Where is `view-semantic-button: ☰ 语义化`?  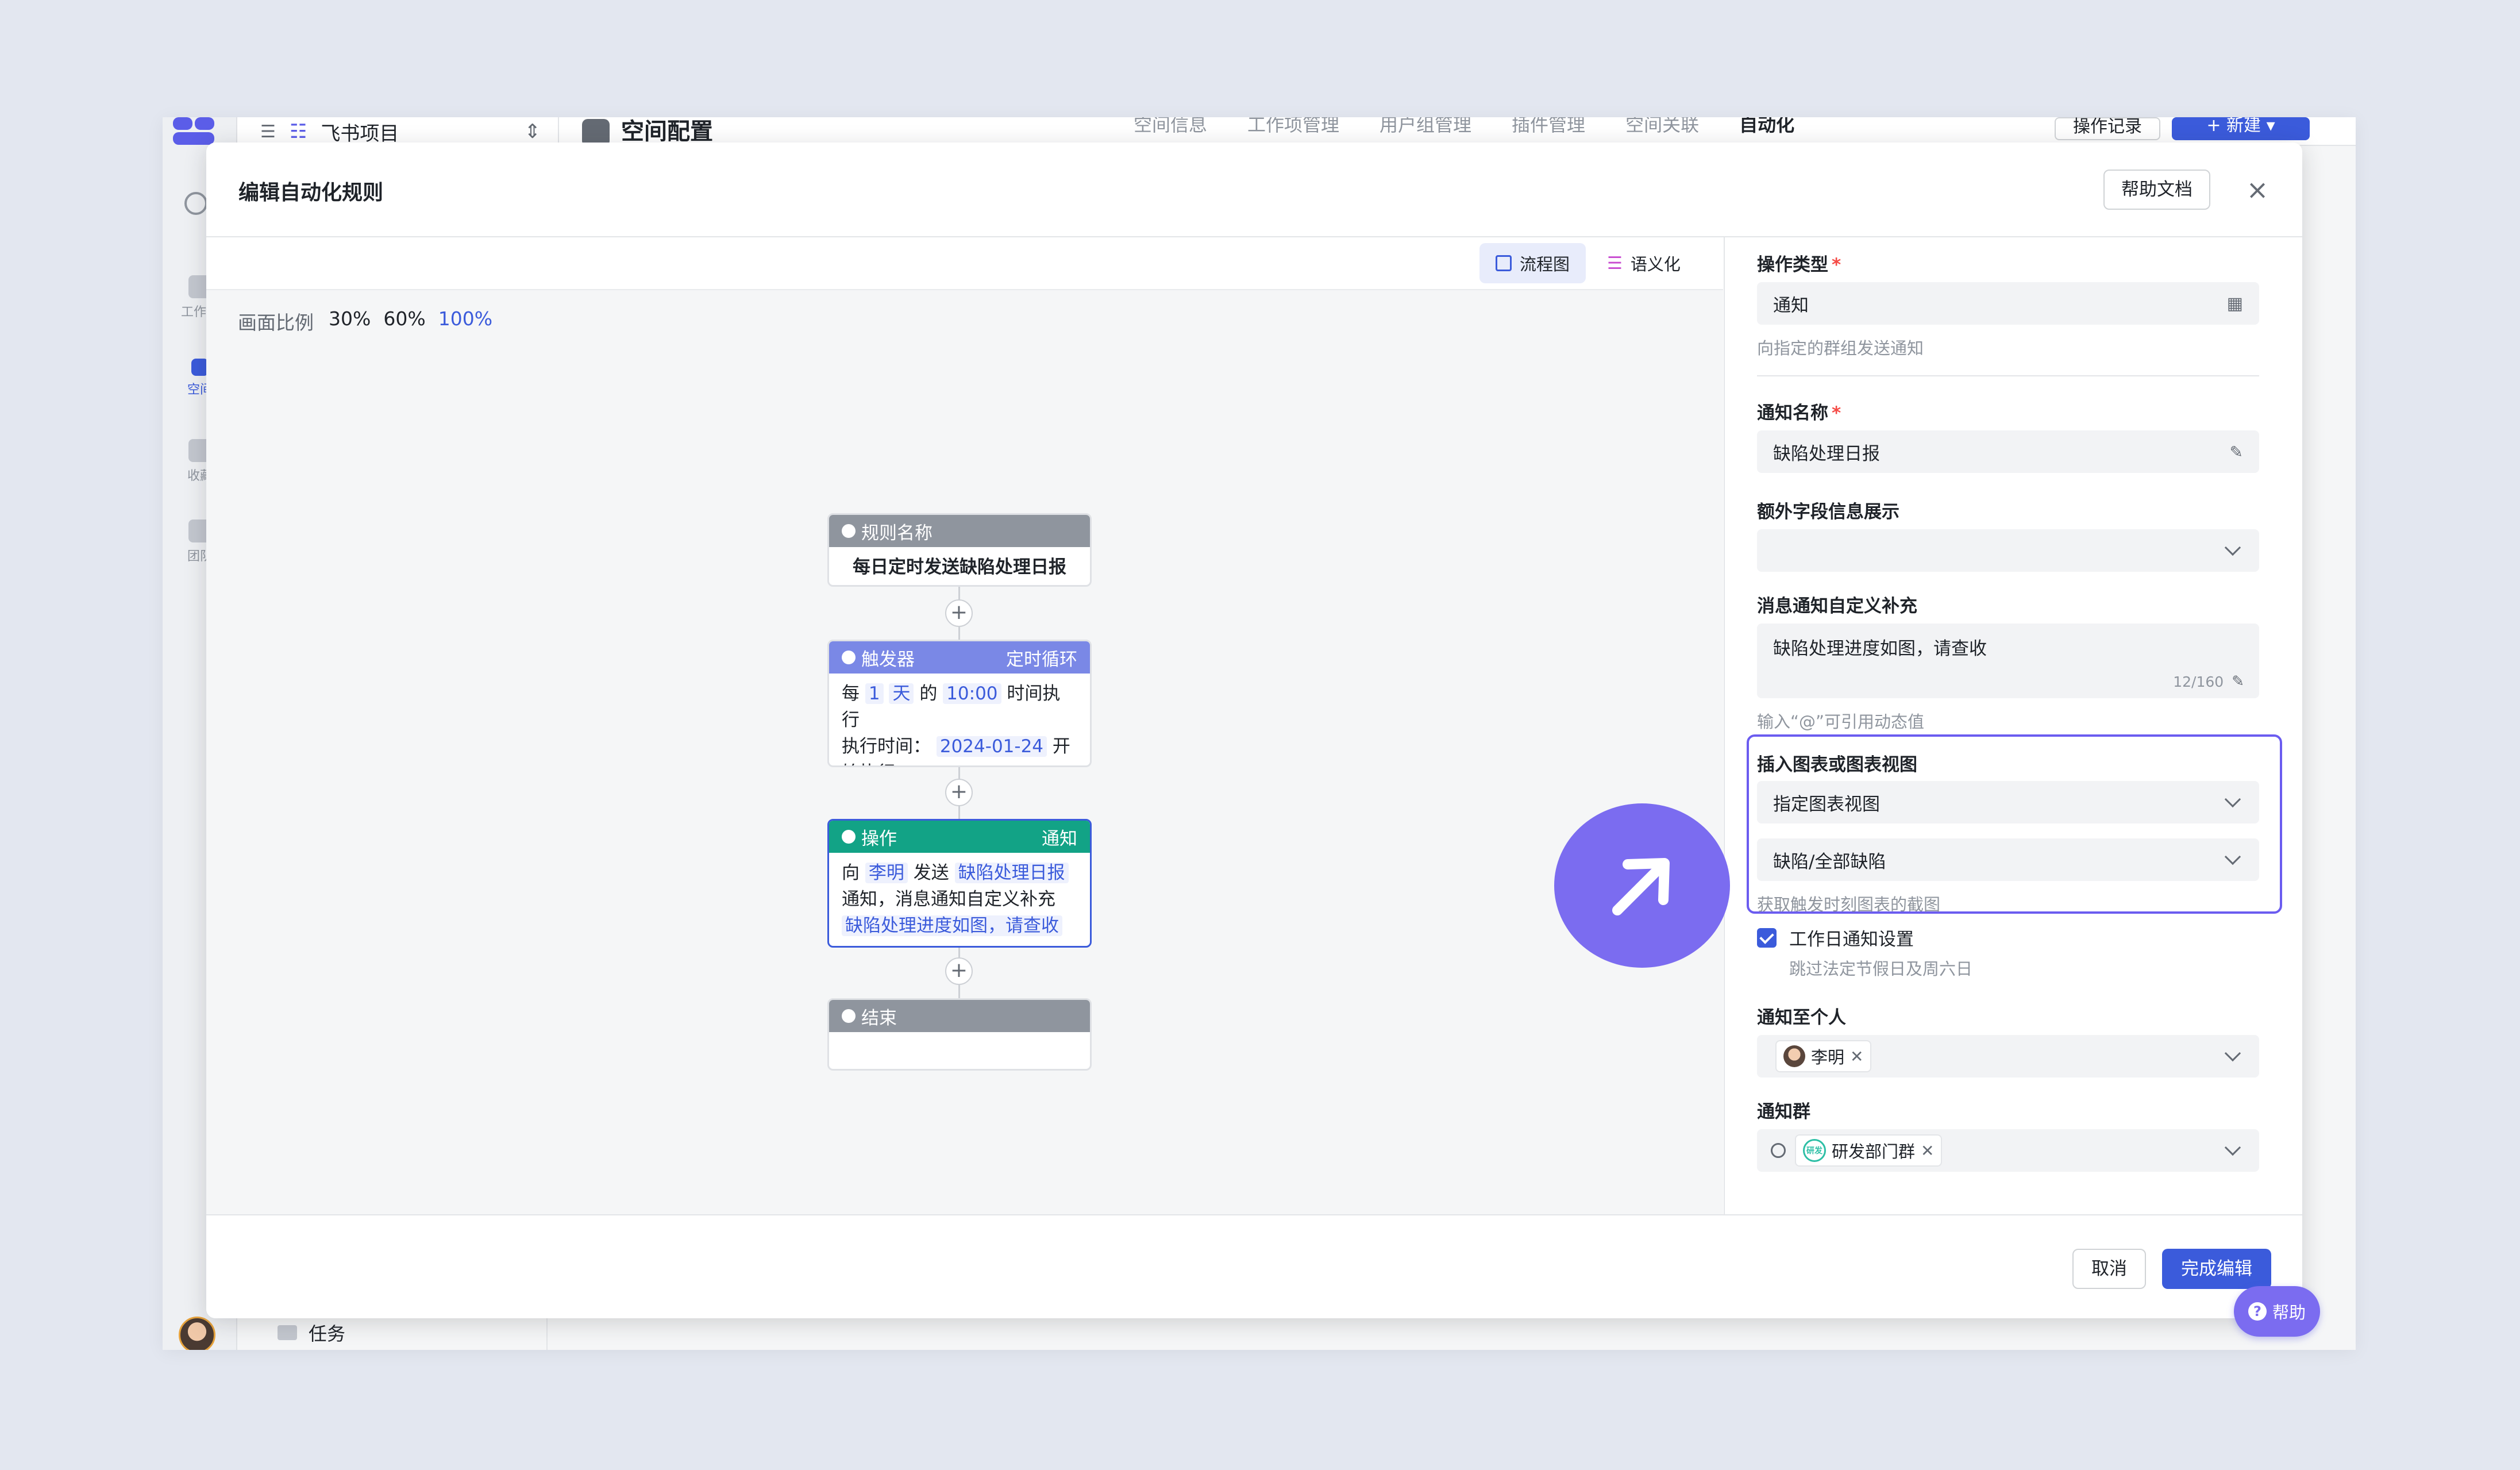 view-semantic-button: ☰ 语义化 is located at coordinates (1644, 263).